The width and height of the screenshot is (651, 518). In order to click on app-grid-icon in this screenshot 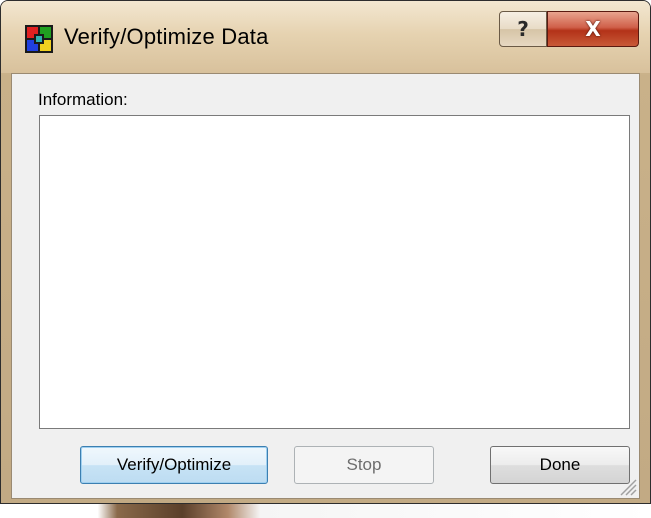, I will do `click(39, 39)`.